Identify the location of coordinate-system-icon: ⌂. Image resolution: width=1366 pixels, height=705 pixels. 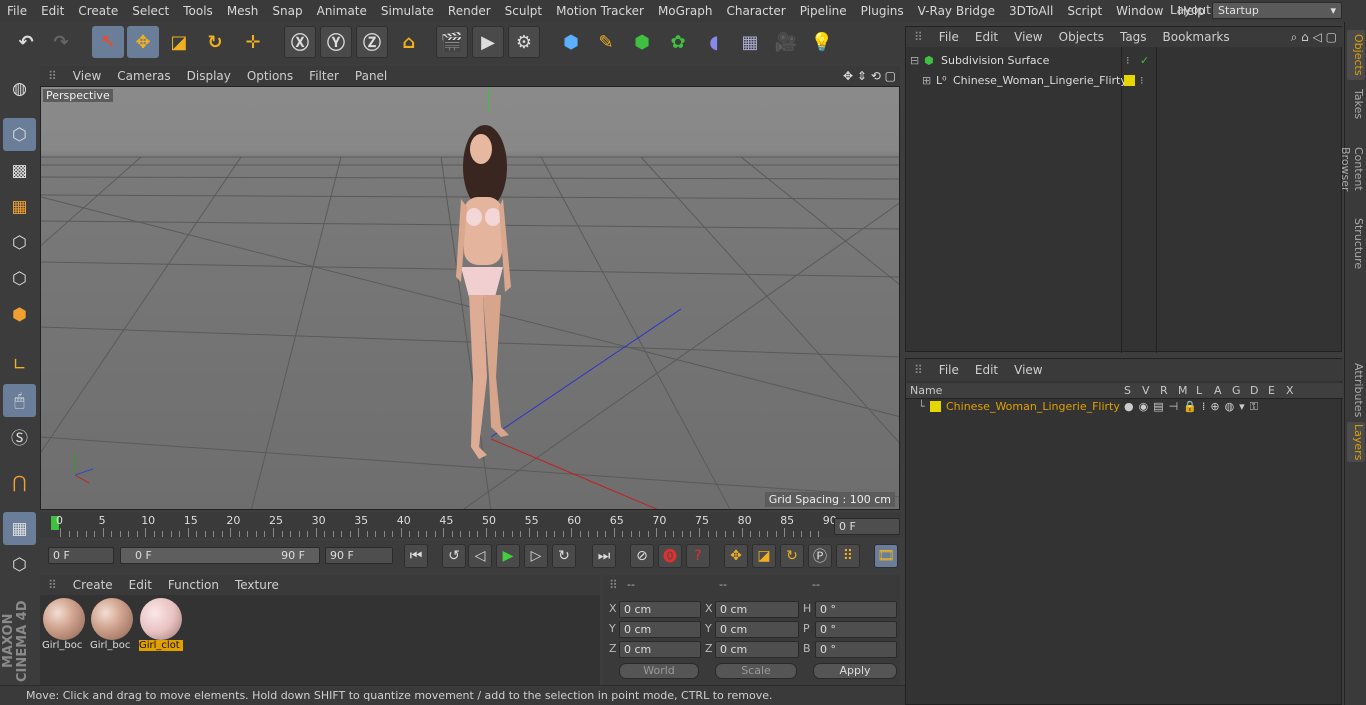
(409, 42).